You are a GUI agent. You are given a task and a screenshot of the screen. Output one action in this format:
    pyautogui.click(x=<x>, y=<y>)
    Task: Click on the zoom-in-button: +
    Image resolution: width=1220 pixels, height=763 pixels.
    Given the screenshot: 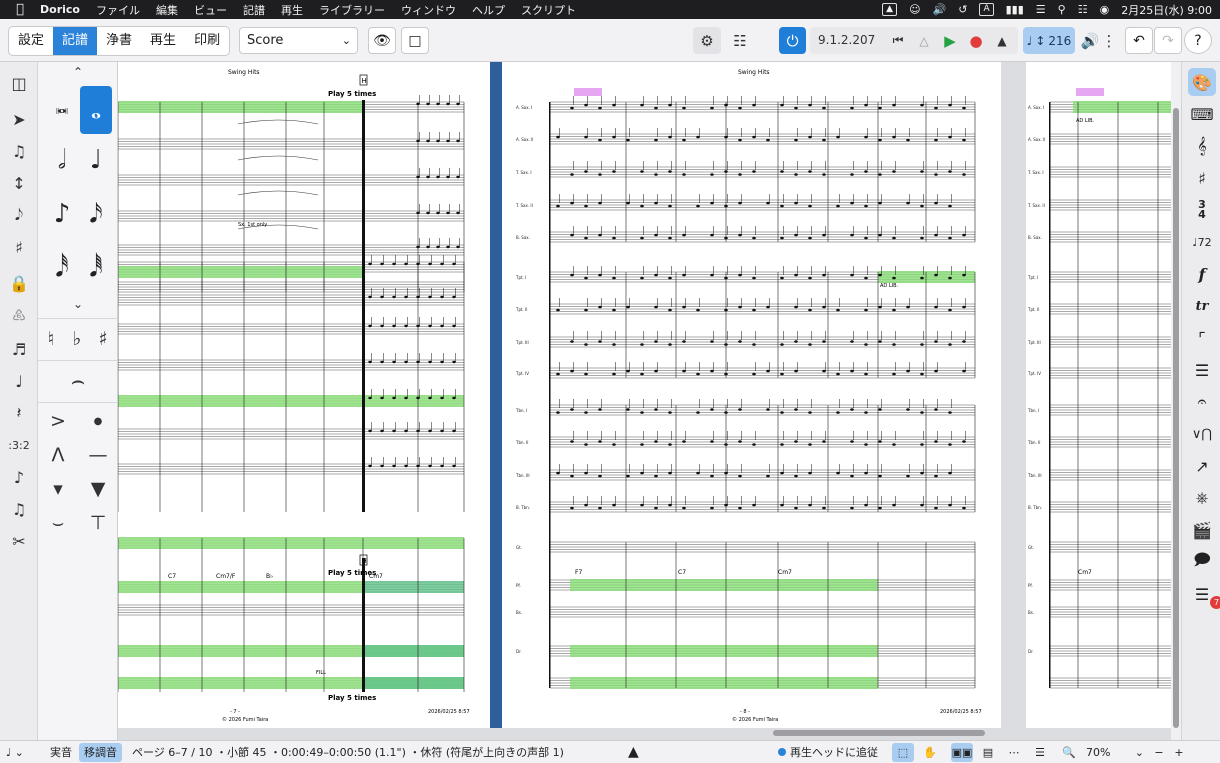 What is the action you would take?
    pyautogui.click(x=1179, y=752)
    